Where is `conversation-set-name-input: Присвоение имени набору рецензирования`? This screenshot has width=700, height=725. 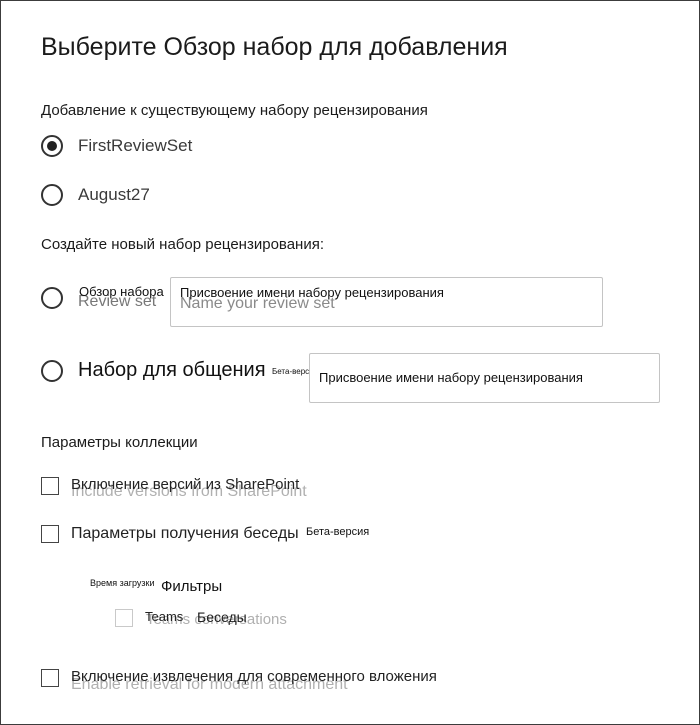
conversation-set-name-input: Присвоение имени набору рецензирования is located at coordinates (484, 378).